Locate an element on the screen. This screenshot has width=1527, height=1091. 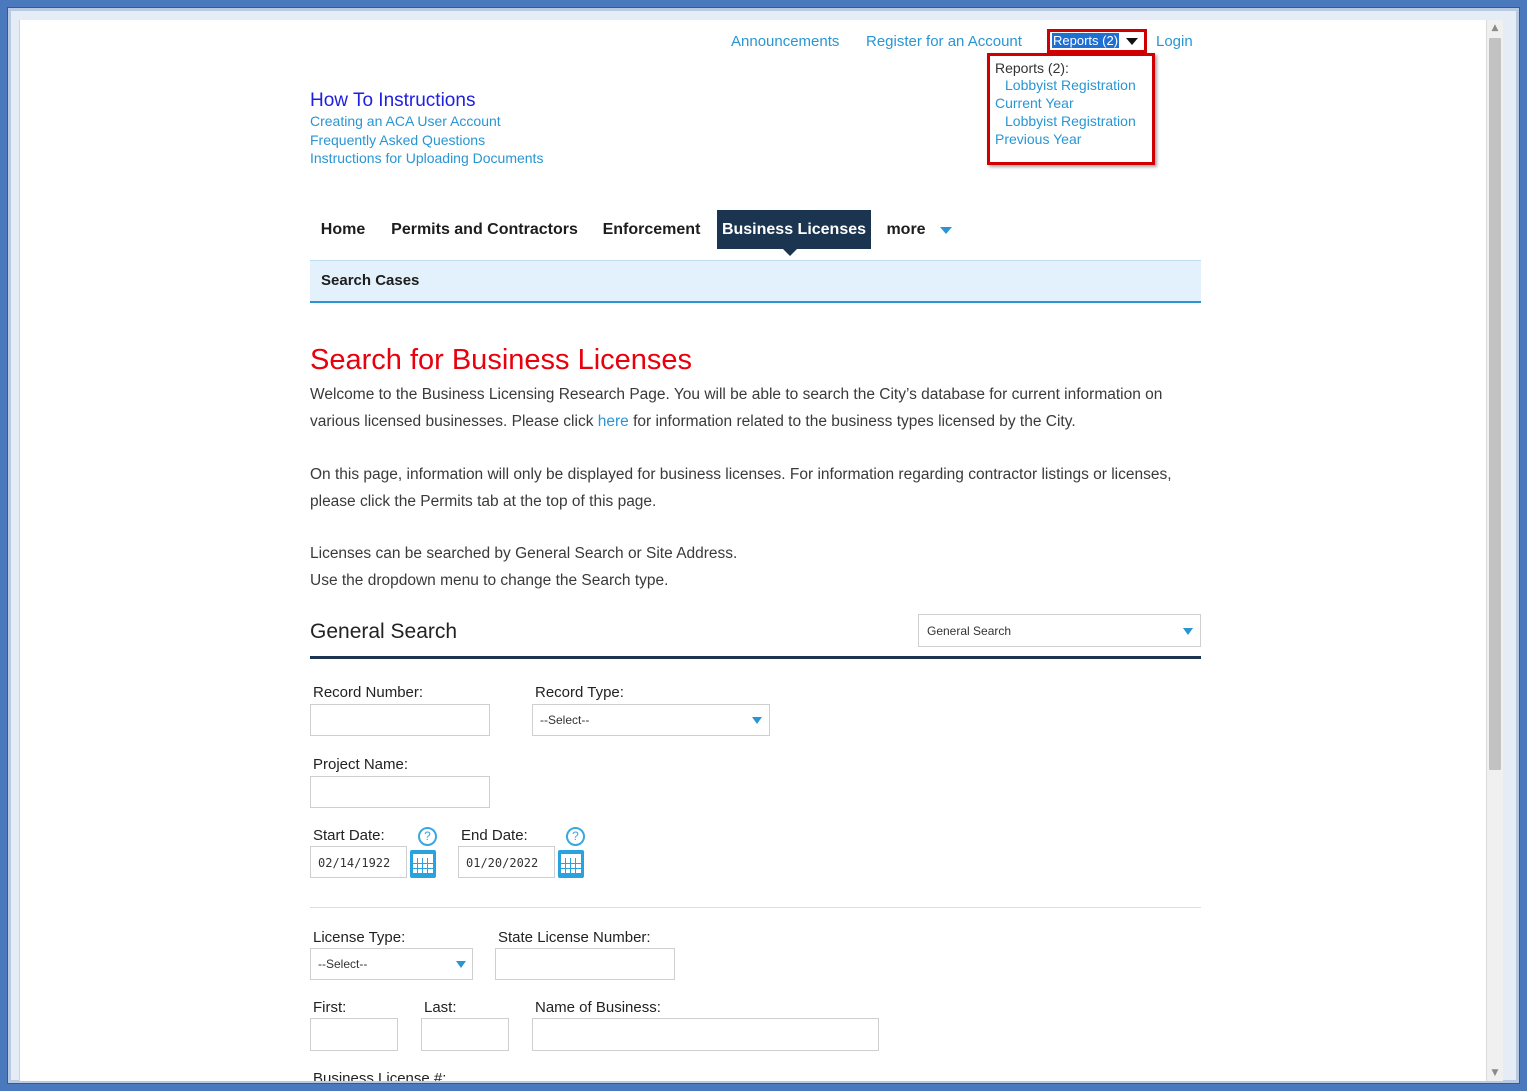
record-number-label: Record Number: is located at coordinates (368, 692).